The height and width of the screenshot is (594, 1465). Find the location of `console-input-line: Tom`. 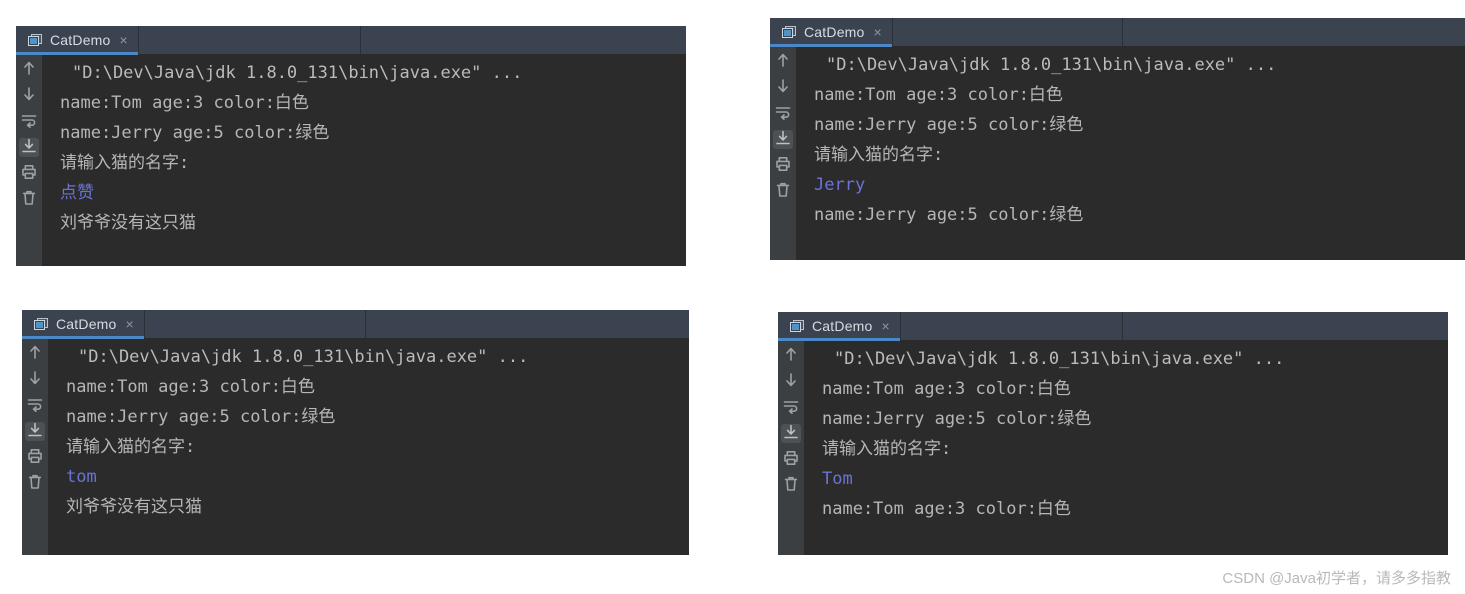

console-input-line: Tom is located at coordinates (837, 479).